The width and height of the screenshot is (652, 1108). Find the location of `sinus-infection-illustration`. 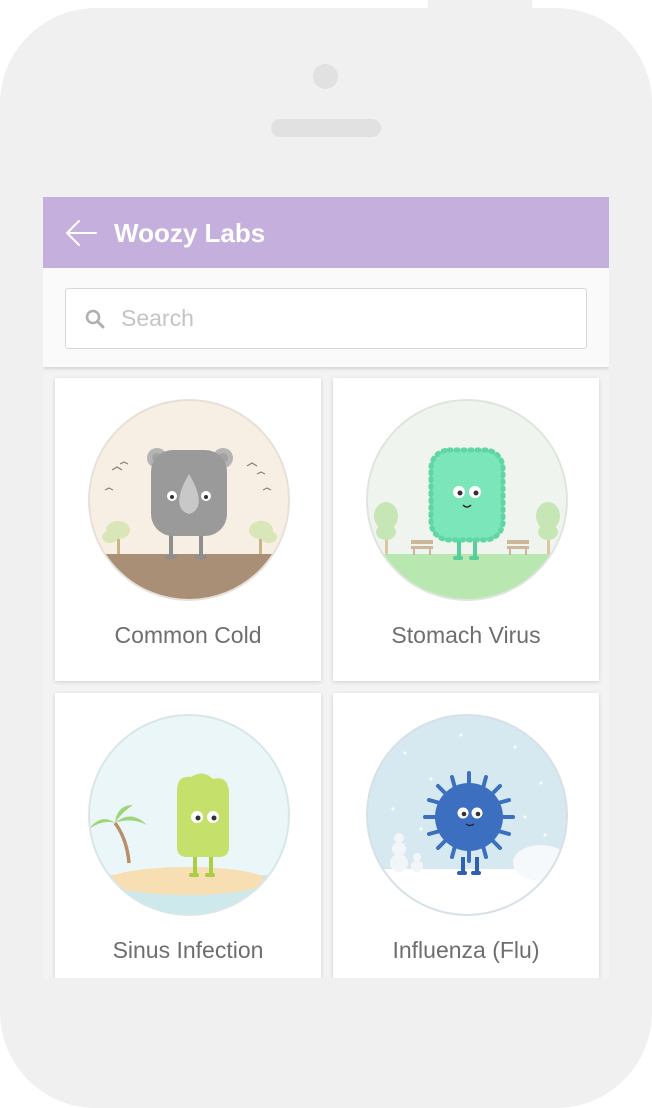

sinus-infection-illustration is located at coordinates (189, 815).